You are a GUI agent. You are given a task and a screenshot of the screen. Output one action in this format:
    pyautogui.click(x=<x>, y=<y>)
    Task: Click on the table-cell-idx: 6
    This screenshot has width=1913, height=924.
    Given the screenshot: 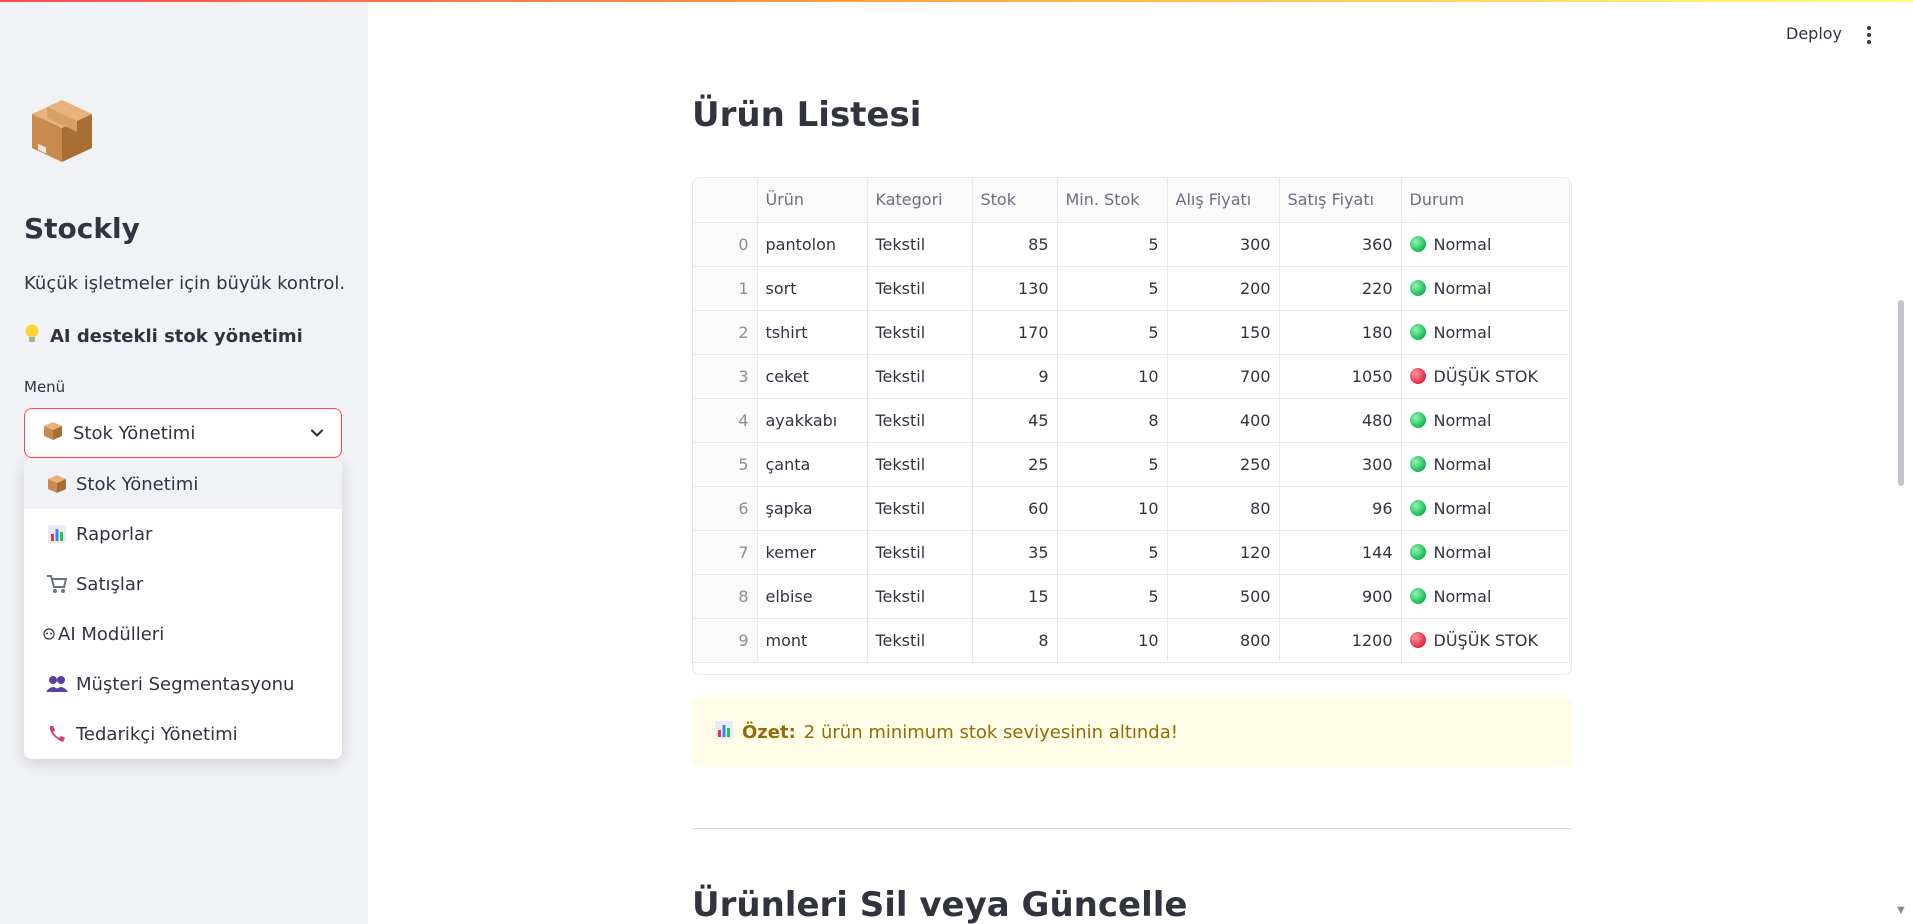 What is the action you would take?
    pyautogui.click(x=725, y=508)
    